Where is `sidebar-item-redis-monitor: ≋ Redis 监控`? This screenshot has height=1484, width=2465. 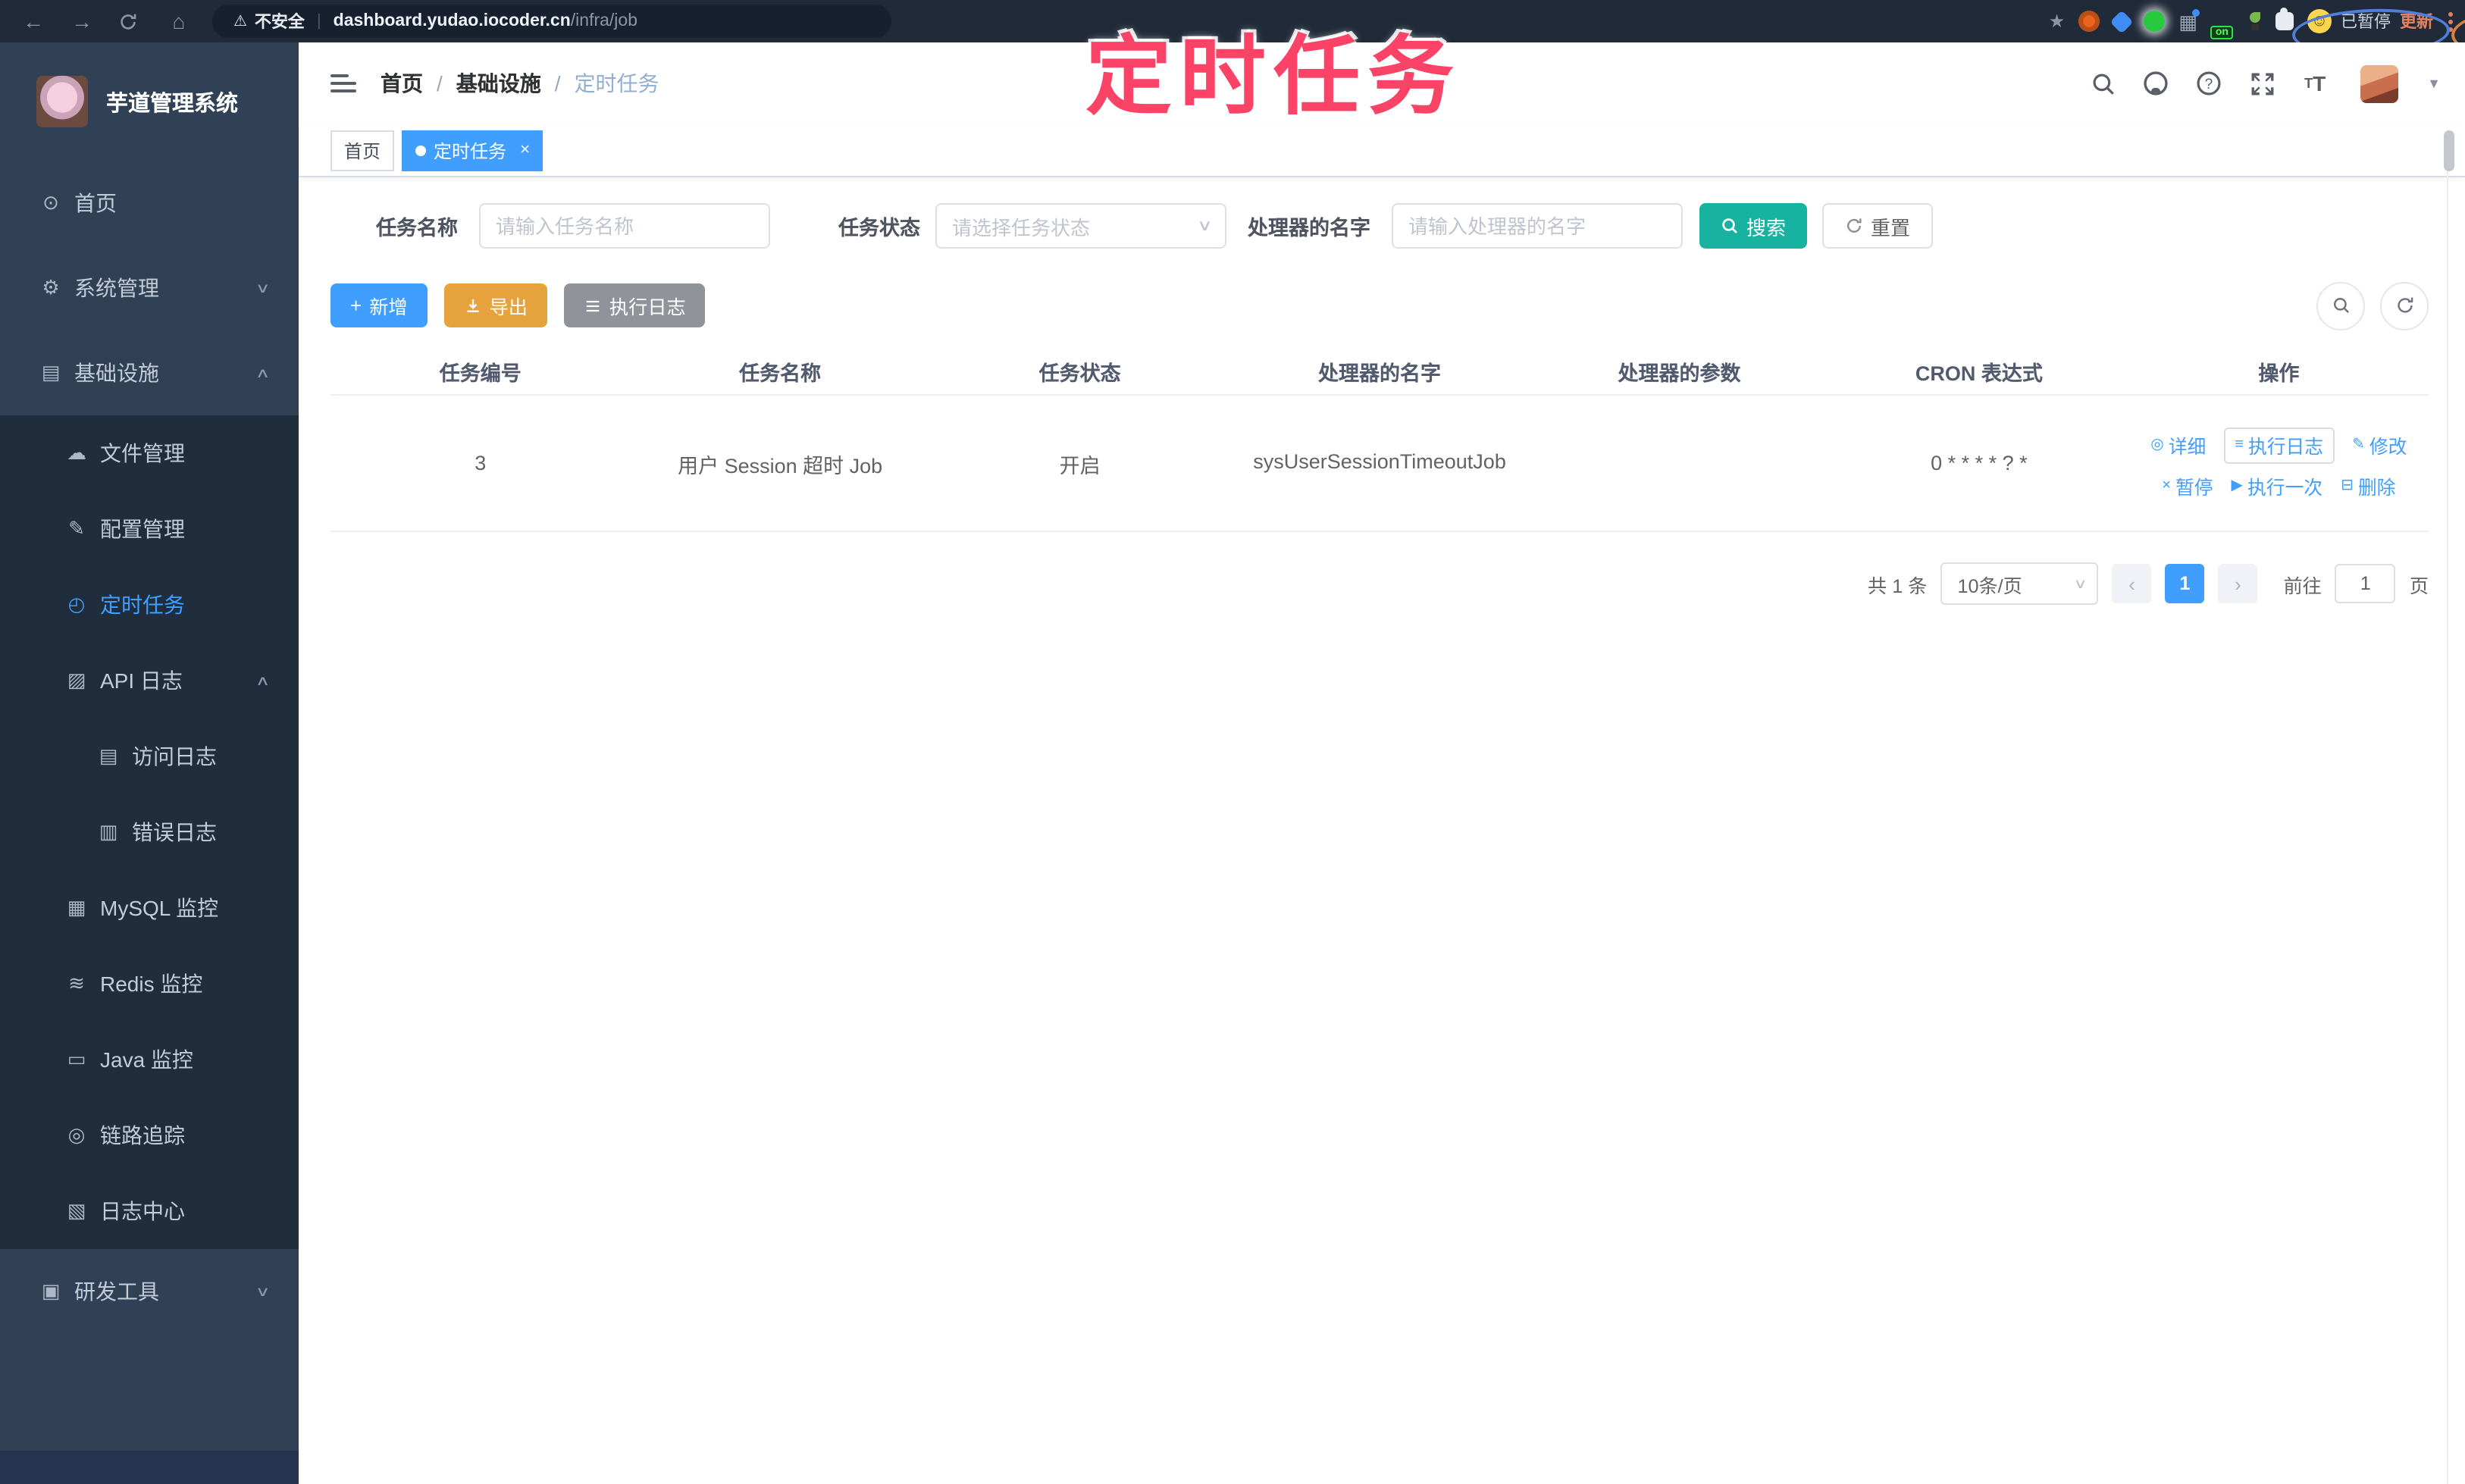 sidebar-item-redis-monitor: ≋ Redis 监控 is located at coordinates (149, 984).